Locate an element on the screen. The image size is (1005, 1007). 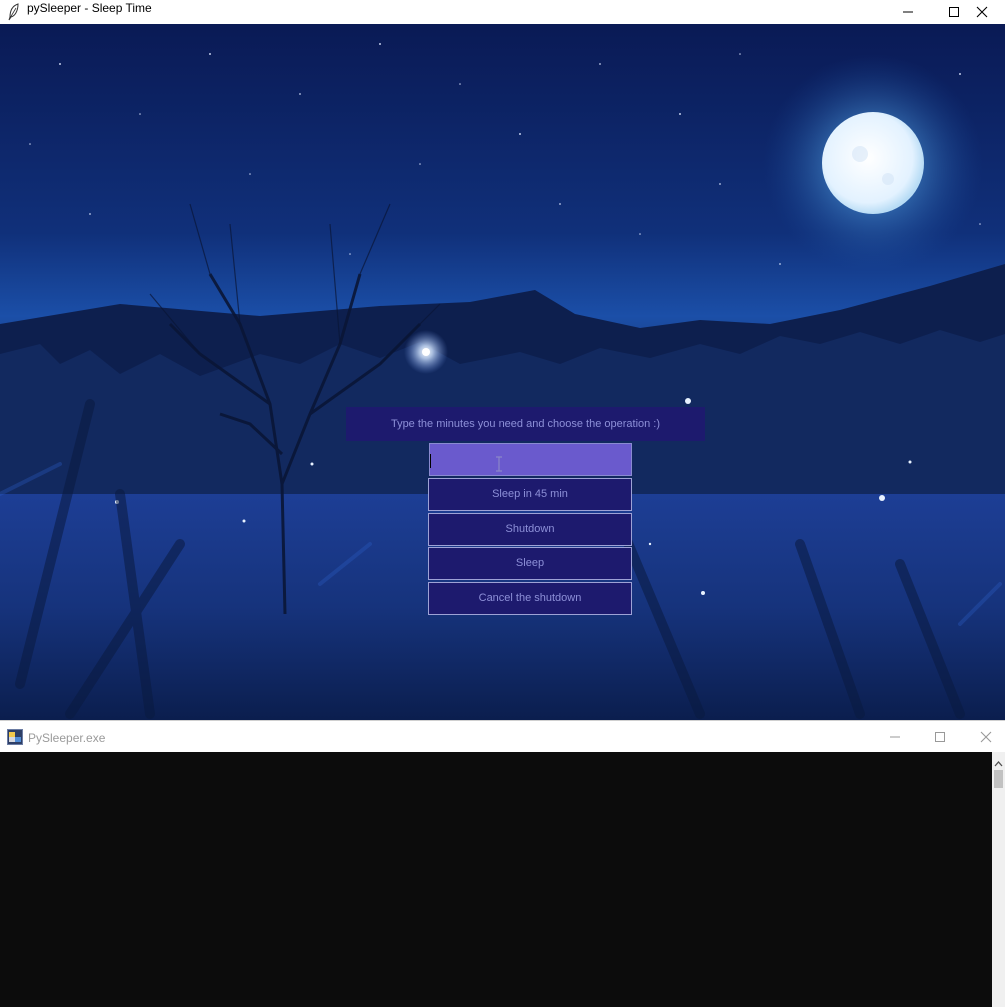
scrollbar-thumb is located at coordinates (998, 779).